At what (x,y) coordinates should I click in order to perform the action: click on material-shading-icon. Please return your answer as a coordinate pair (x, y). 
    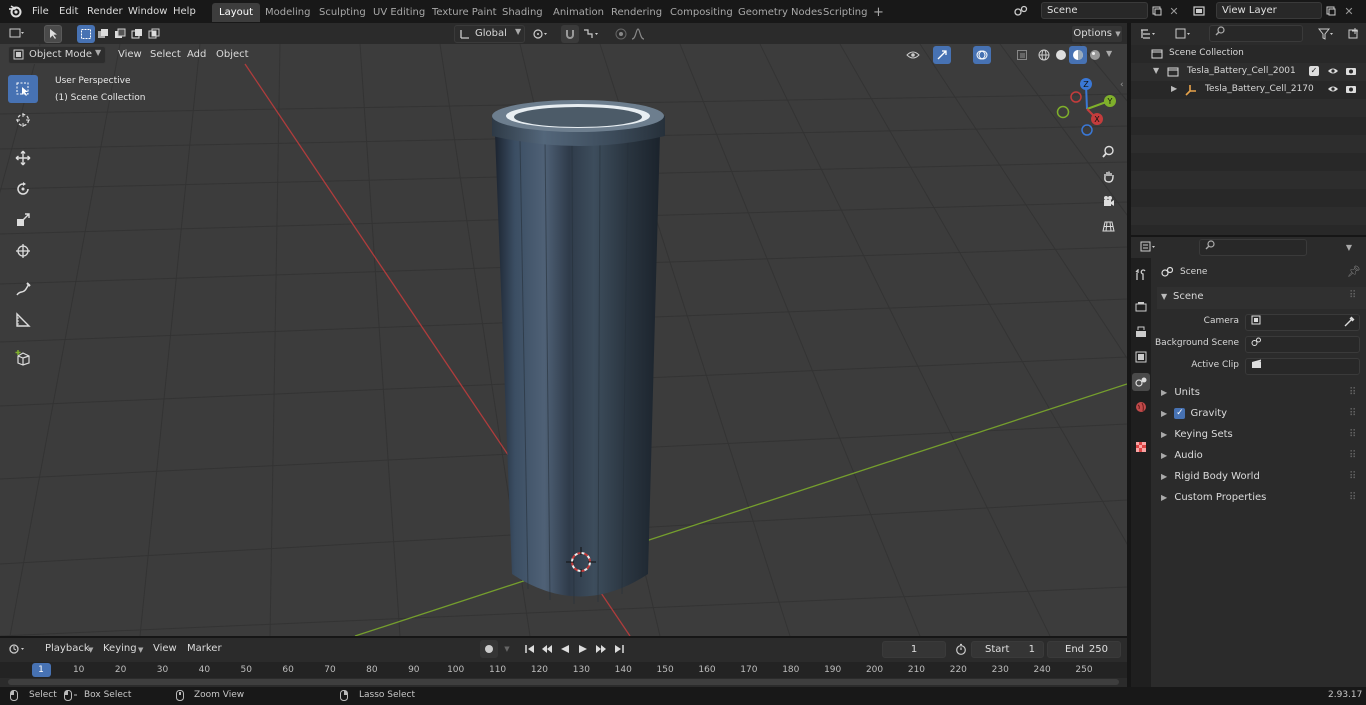
    Looking at the image, I should click on (1078, 55).